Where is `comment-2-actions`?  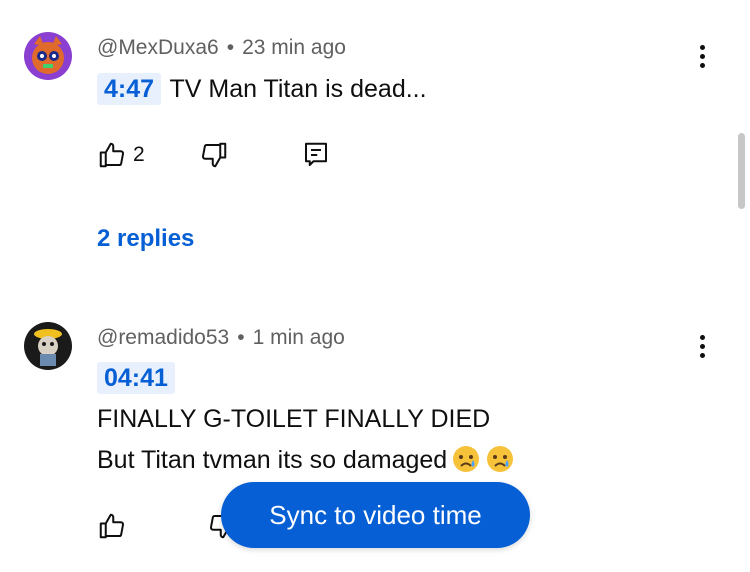 comment-2-actions is located at coordinates (167, 526).